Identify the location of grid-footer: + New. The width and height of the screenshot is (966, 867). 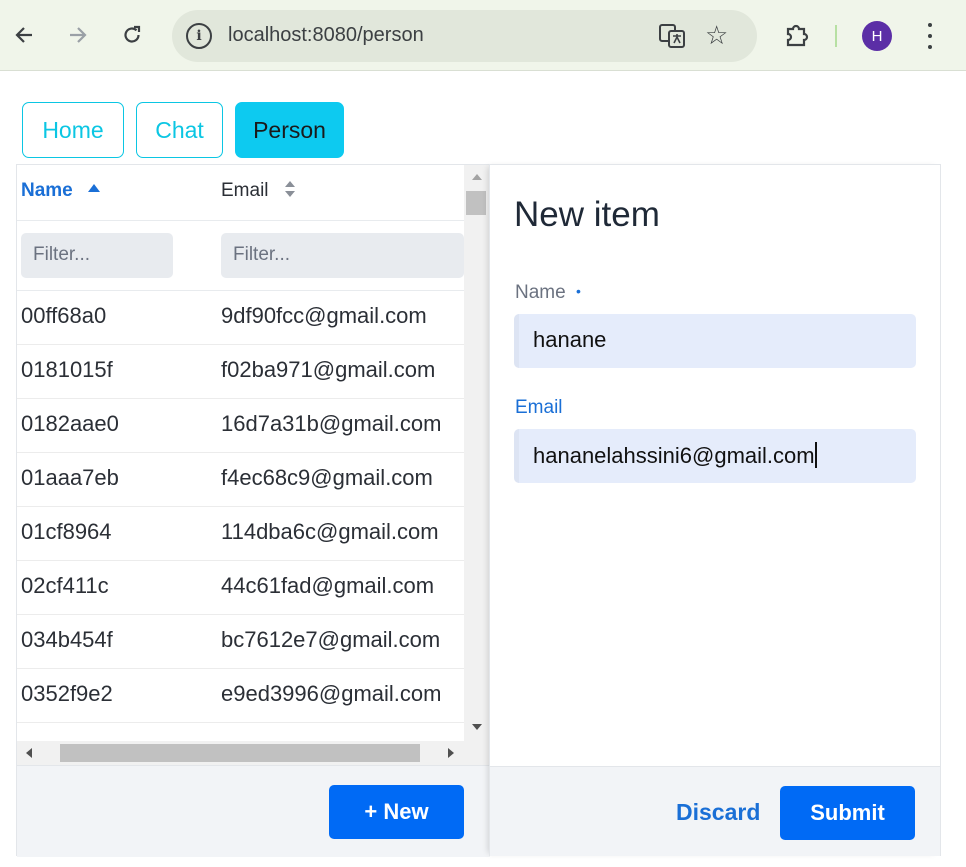
(253, 811).